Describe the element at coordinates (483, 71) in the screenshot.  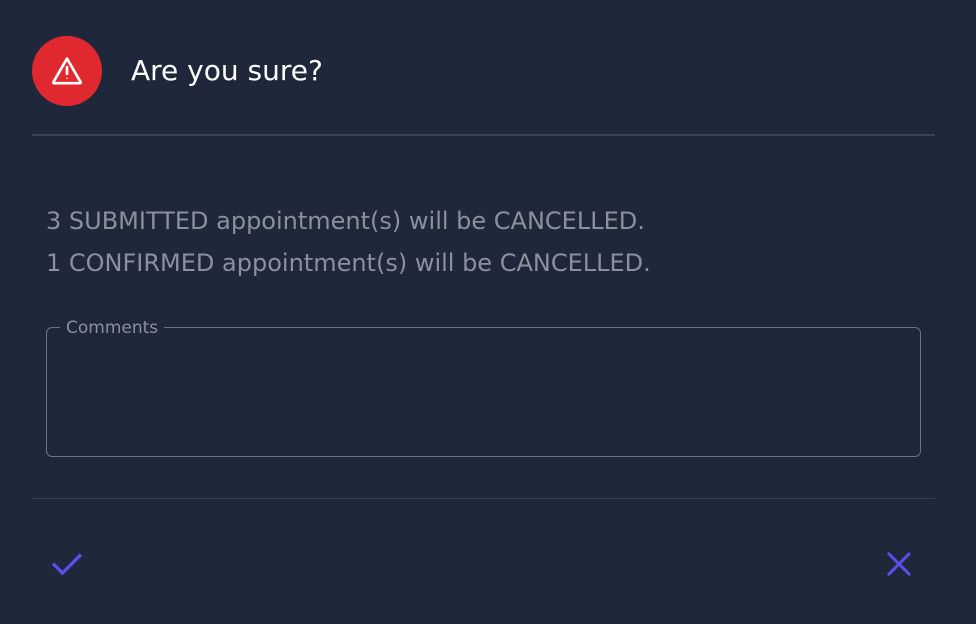
I see `dialog-header: Are you sure?` at that location.